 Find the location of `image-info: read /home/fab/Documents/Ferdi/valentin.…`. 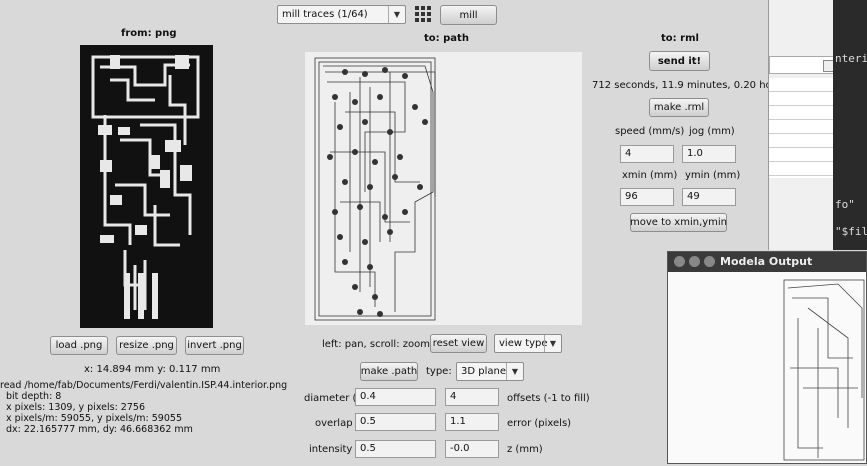

image-info: read /home/fab/Documents/Ferdi/valentin.… is located at coordinates (143, 407).